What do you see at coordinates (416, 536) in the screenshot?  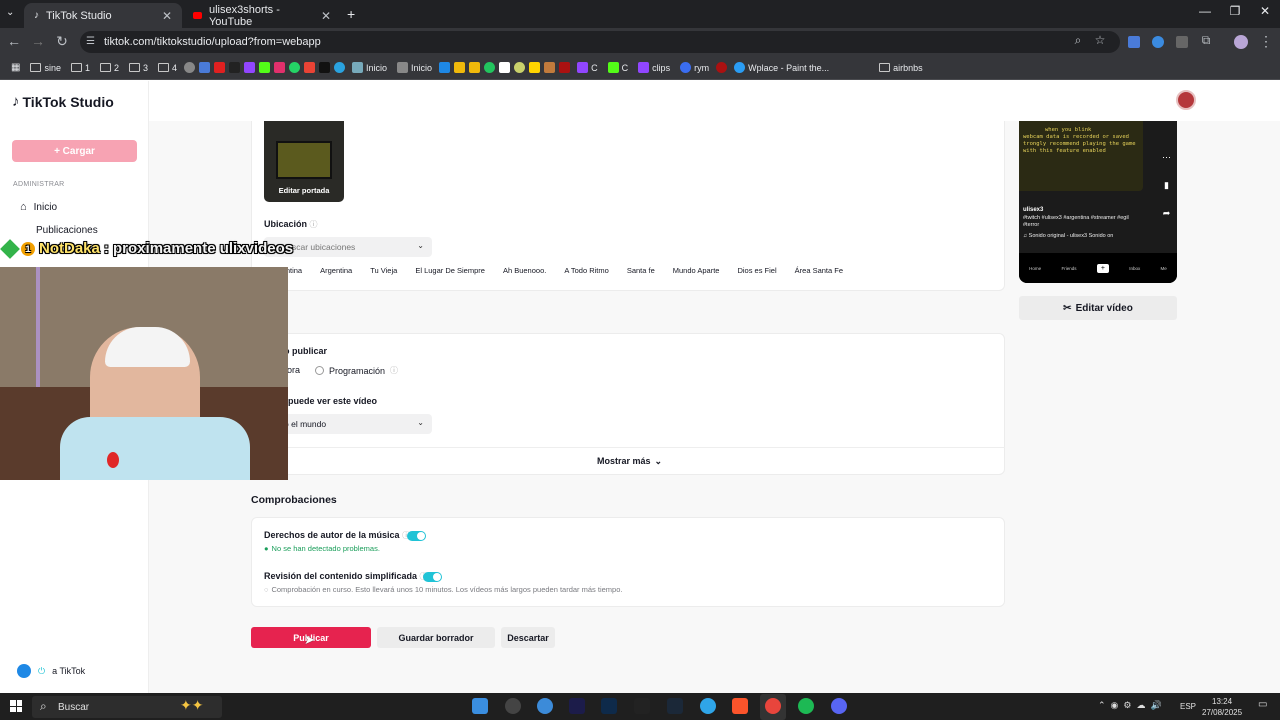 I see `music-check-toggle` at bounding box center [416, 536].